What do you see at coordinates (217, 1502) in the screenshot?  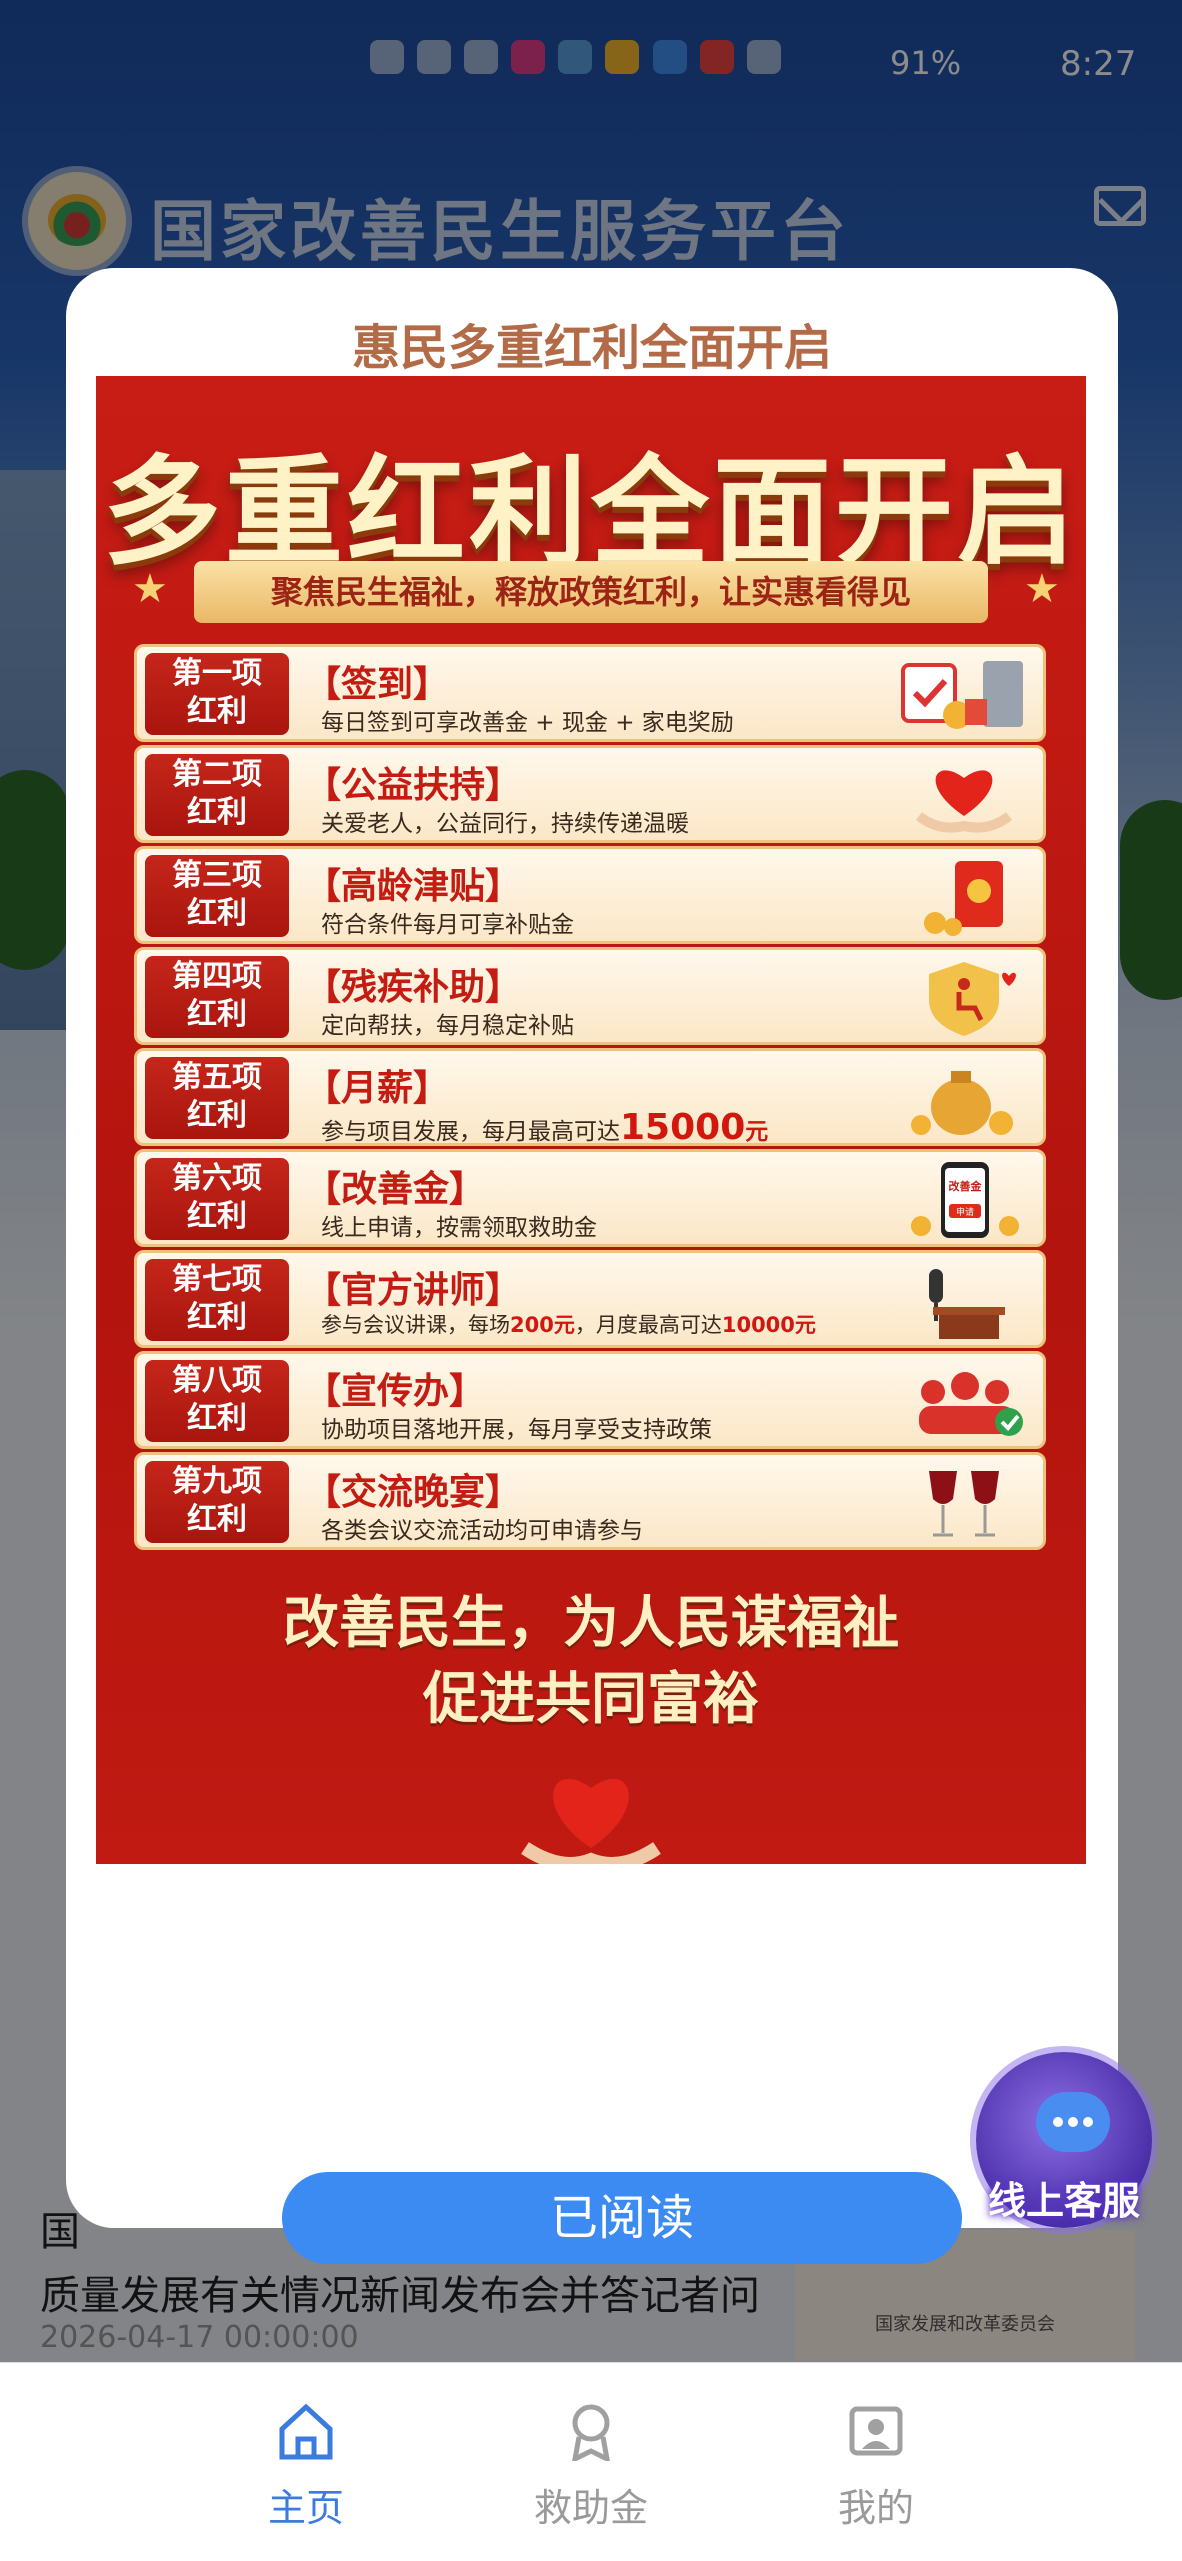 I see `benefit-badge: 第九项 红利` at bounding box center [217, 1502].